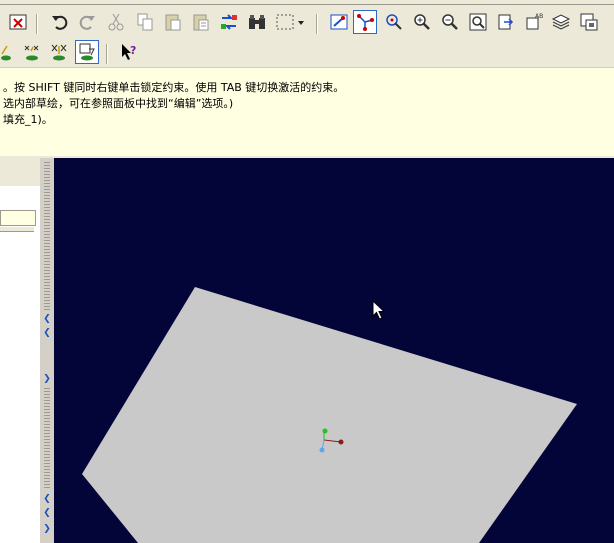  What do you see at coordinates (539, 16) in the screenshot?
I see `svg-text: AB` at bounding box center [539, 16].